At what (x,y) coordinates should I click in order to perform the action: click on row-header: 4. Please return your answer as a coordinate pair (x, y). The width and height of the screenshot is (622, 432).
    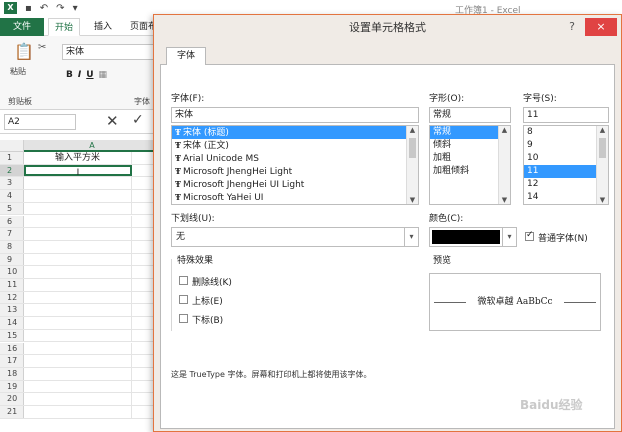
    Looking at the image, I should click on (12, 196).